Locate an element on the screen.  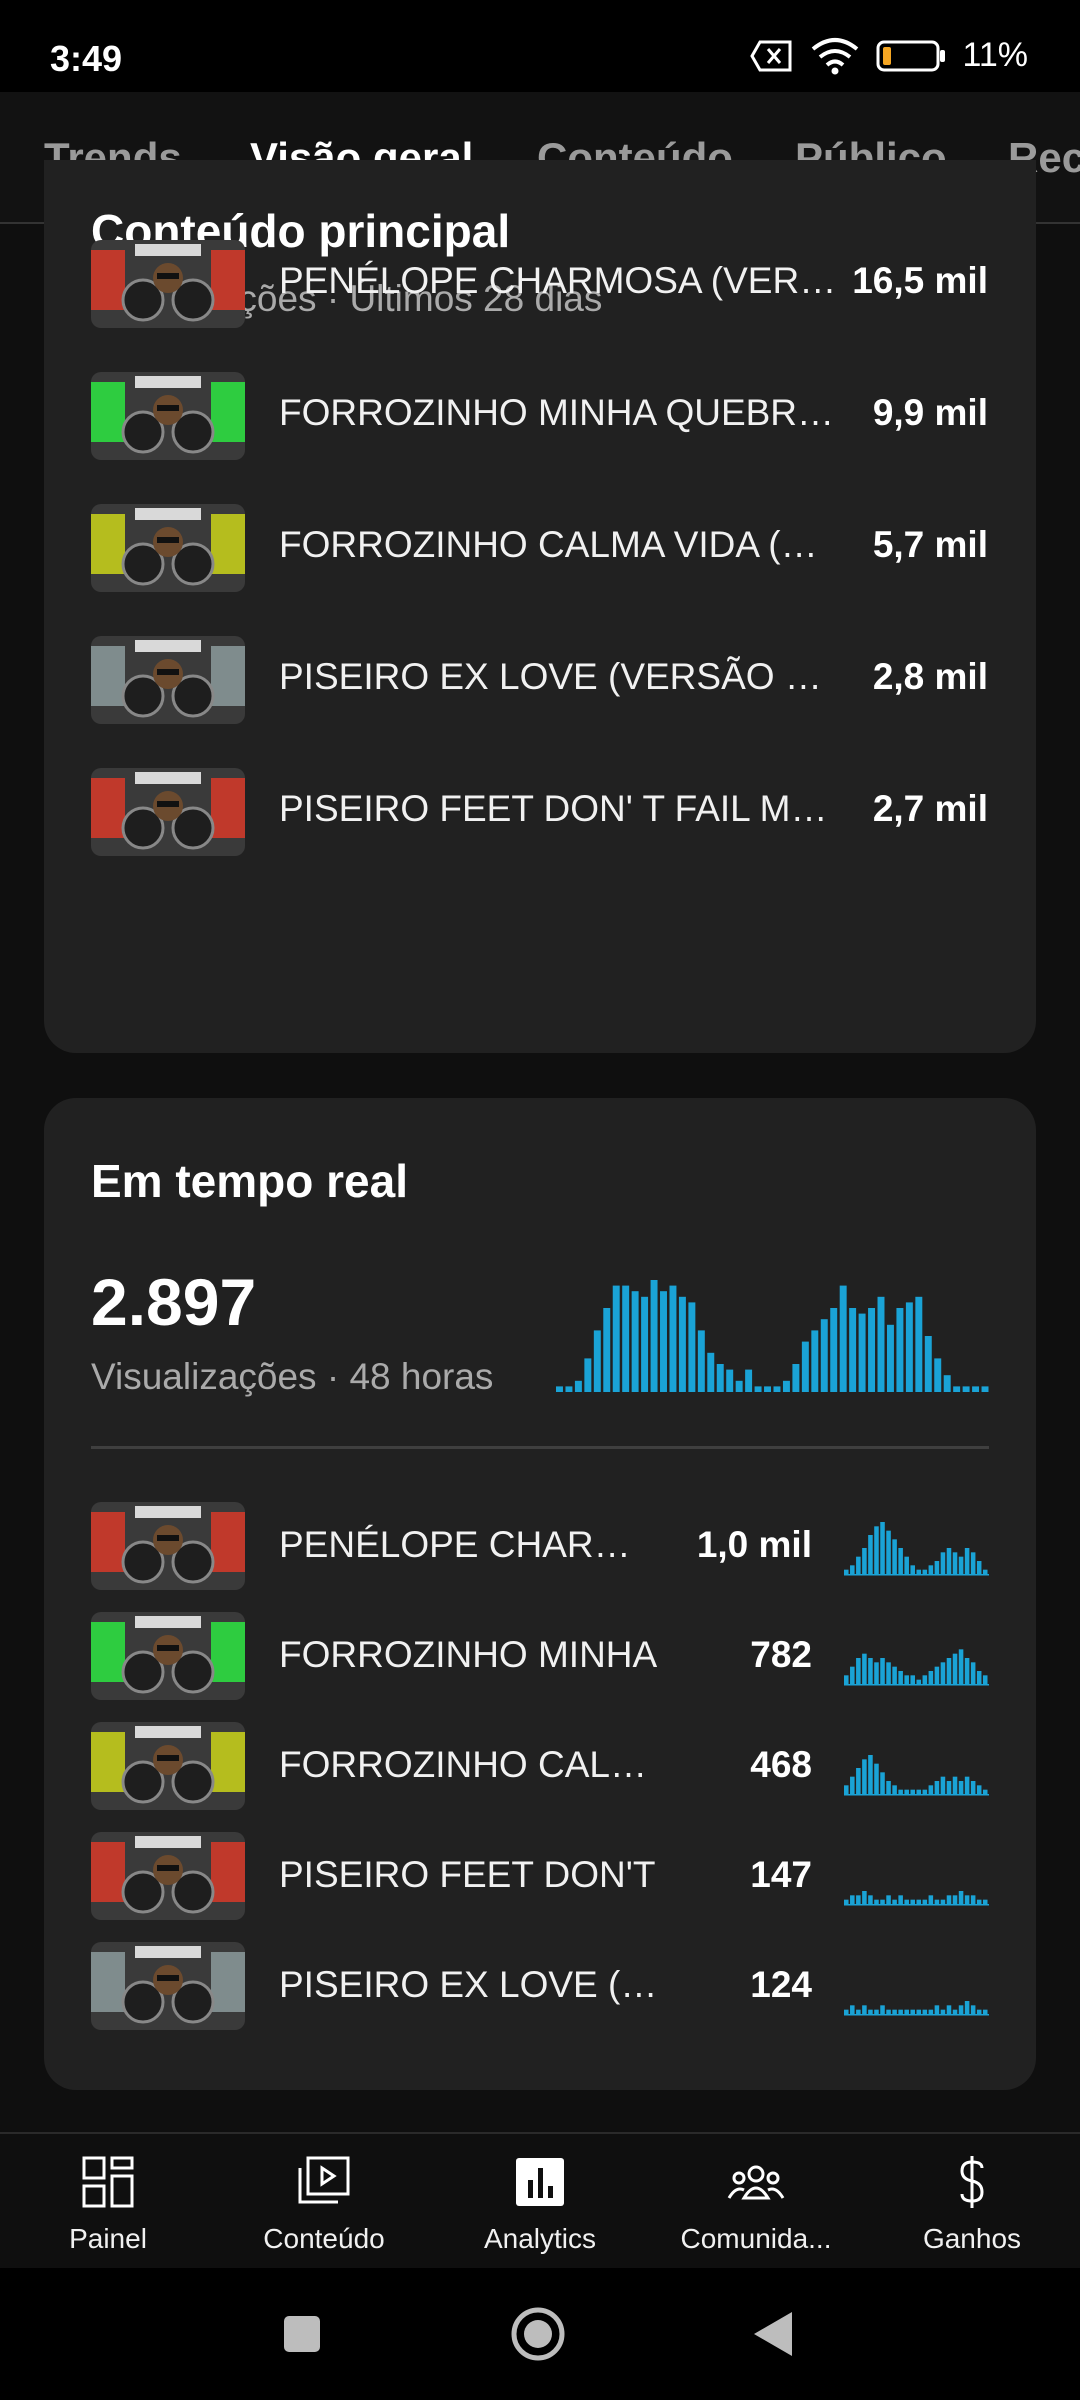
nav-ganhos: Ganhos is located at coordinates (972, 2204).